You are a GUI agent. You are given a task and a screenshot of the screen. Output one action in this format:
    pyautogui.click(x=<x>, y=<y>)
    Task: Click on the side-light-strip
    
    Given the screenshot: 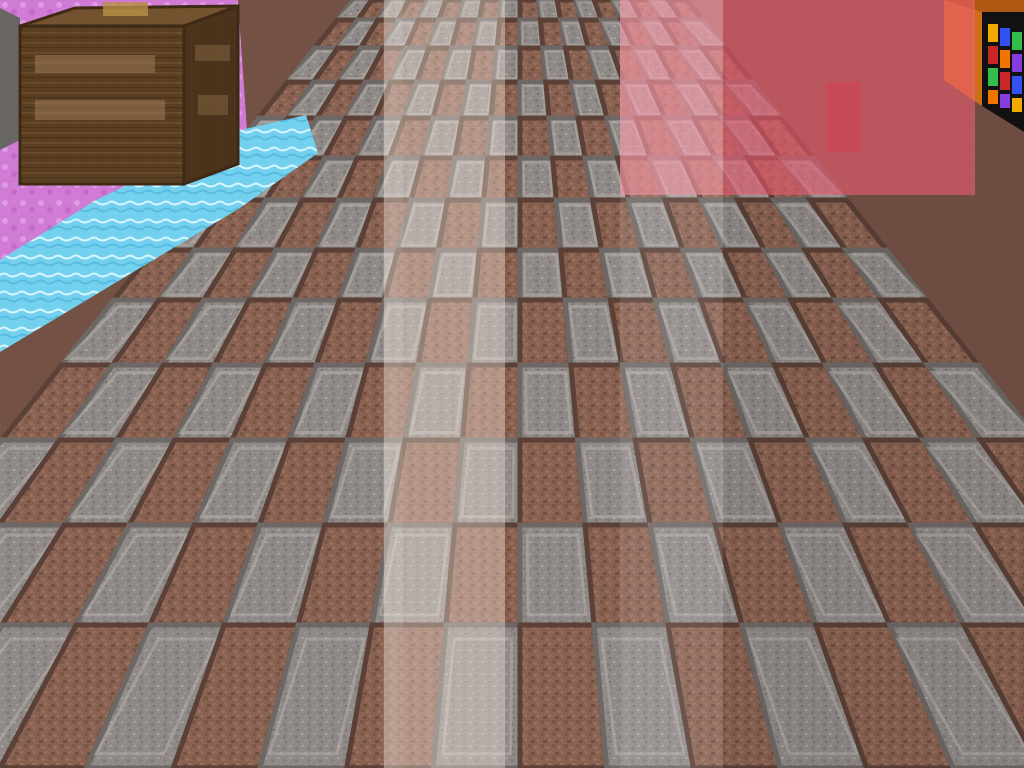 What is the action you would take?
    pyautogui.click(x=671, y=384)
    